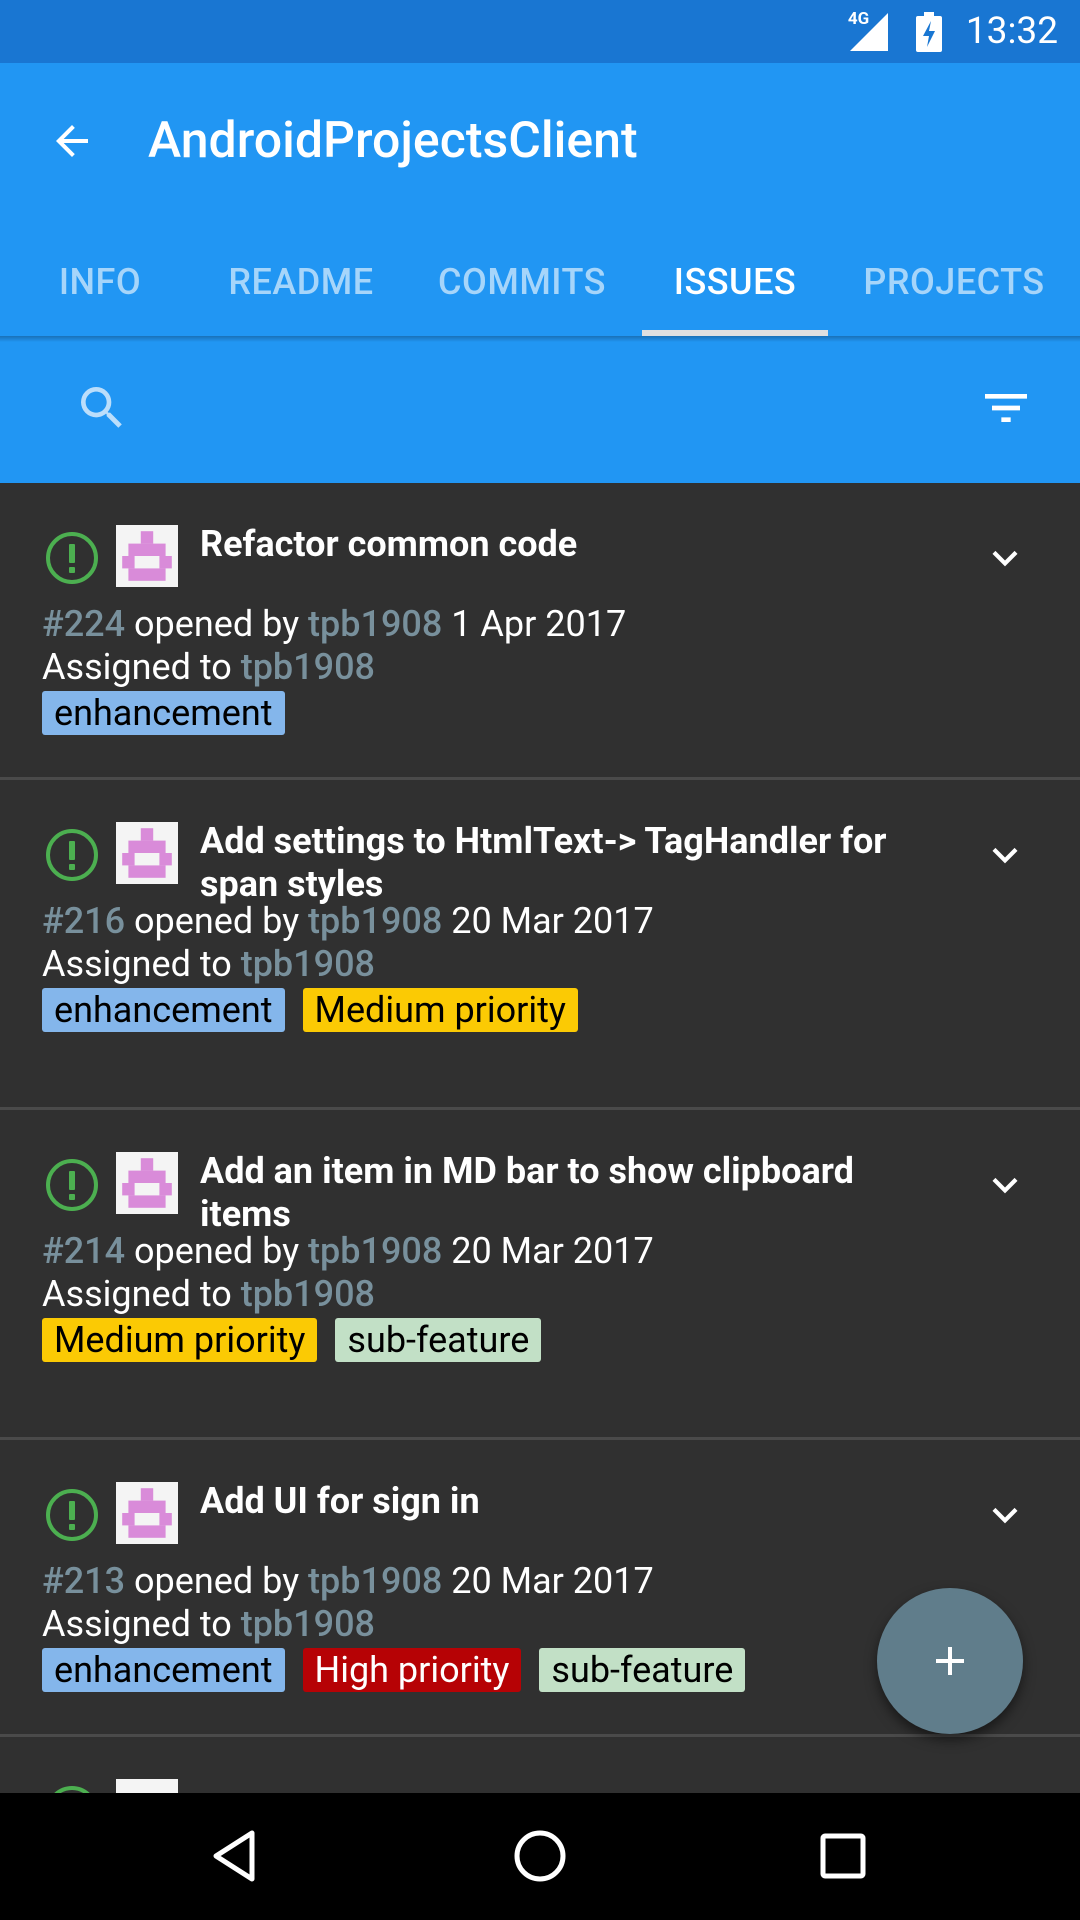 The width and height of the screenshot is (1080, 1920). I want to click on issue-opened-line: #216 opened by tpb1908 20 Mar 2017, so click(348, 921).